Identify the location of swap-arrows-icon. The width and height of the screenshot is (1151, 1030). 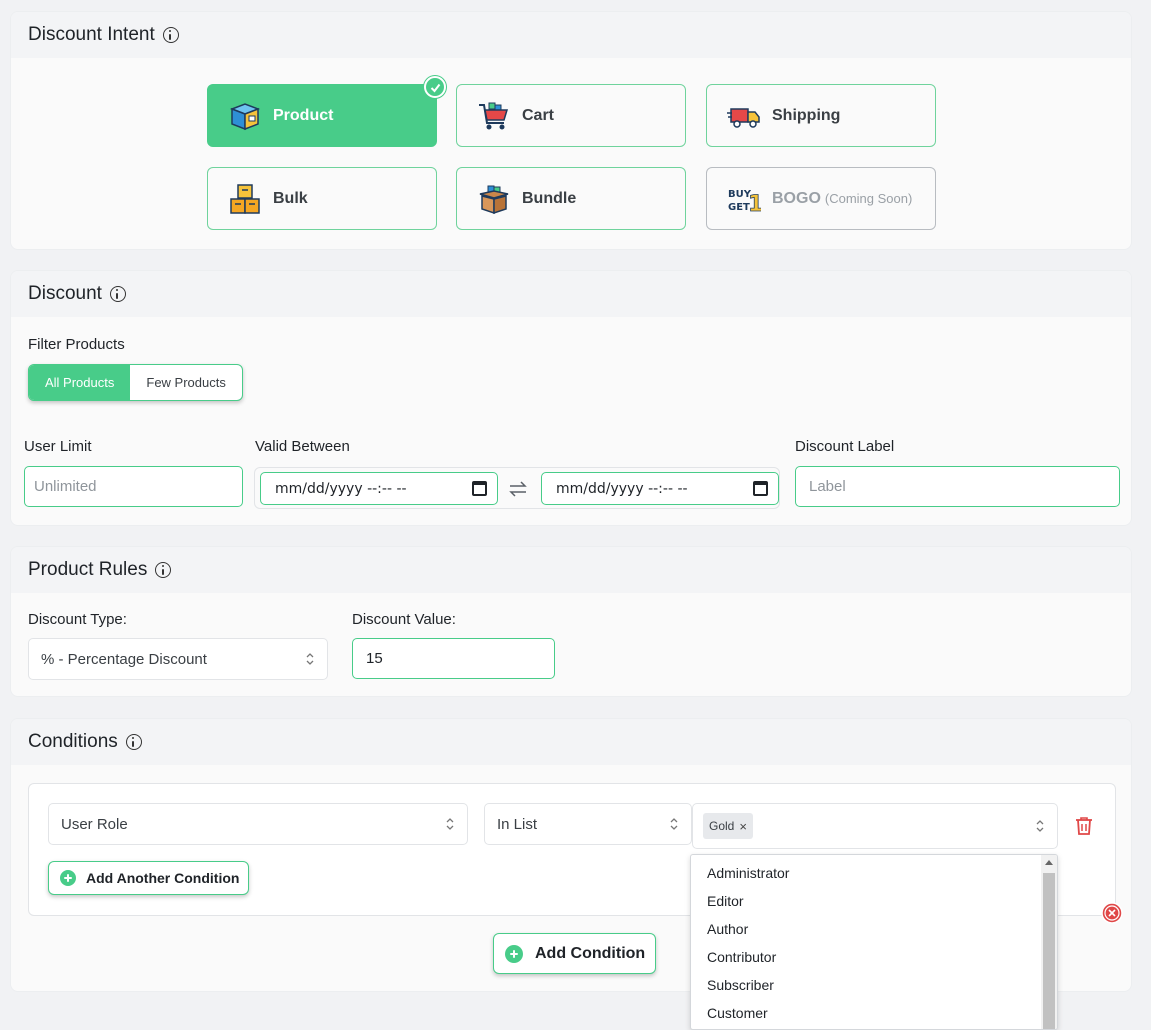
(518, 489).